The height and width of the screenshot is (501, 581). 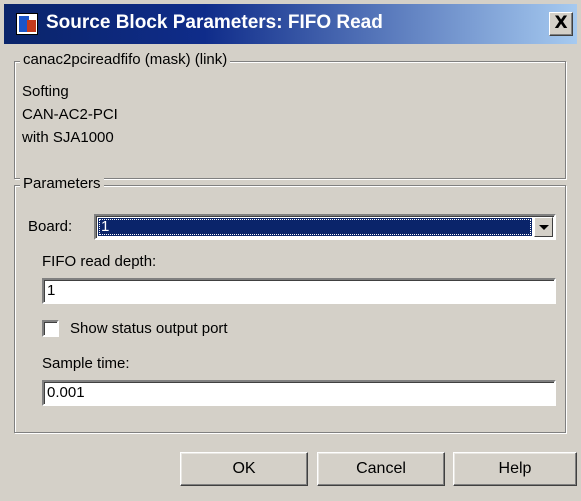 I want to click on sample-time-label: Sample time:, so click(x=86, y=363).